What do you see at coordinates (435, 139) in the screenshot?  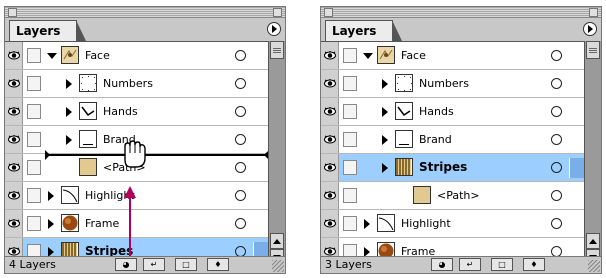 I see `layer-name: Brand` at bounding box center [435, 139].